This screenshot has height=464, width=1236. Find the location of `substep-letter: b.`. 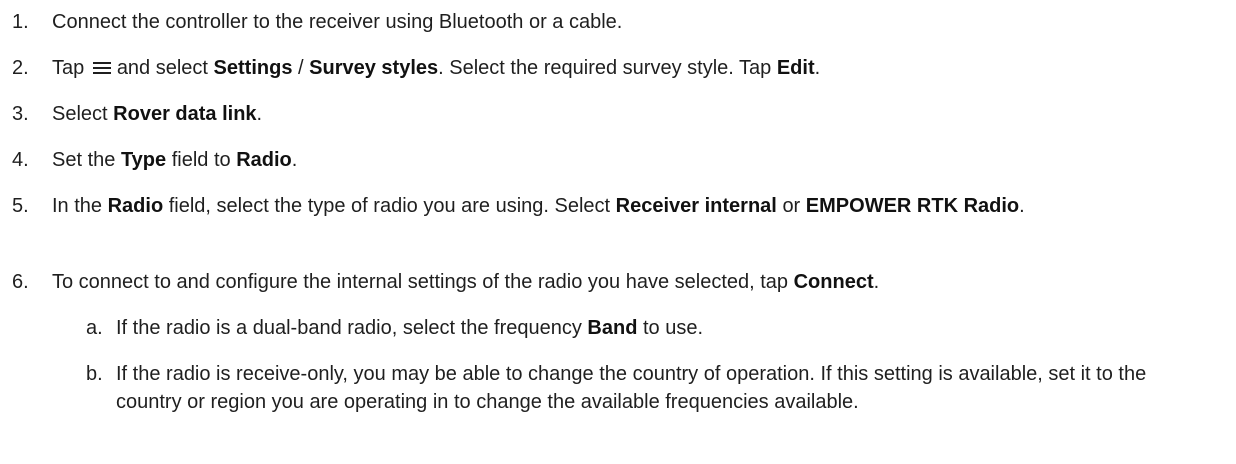

substep-letter: b. is located at coordinates (94, 374).